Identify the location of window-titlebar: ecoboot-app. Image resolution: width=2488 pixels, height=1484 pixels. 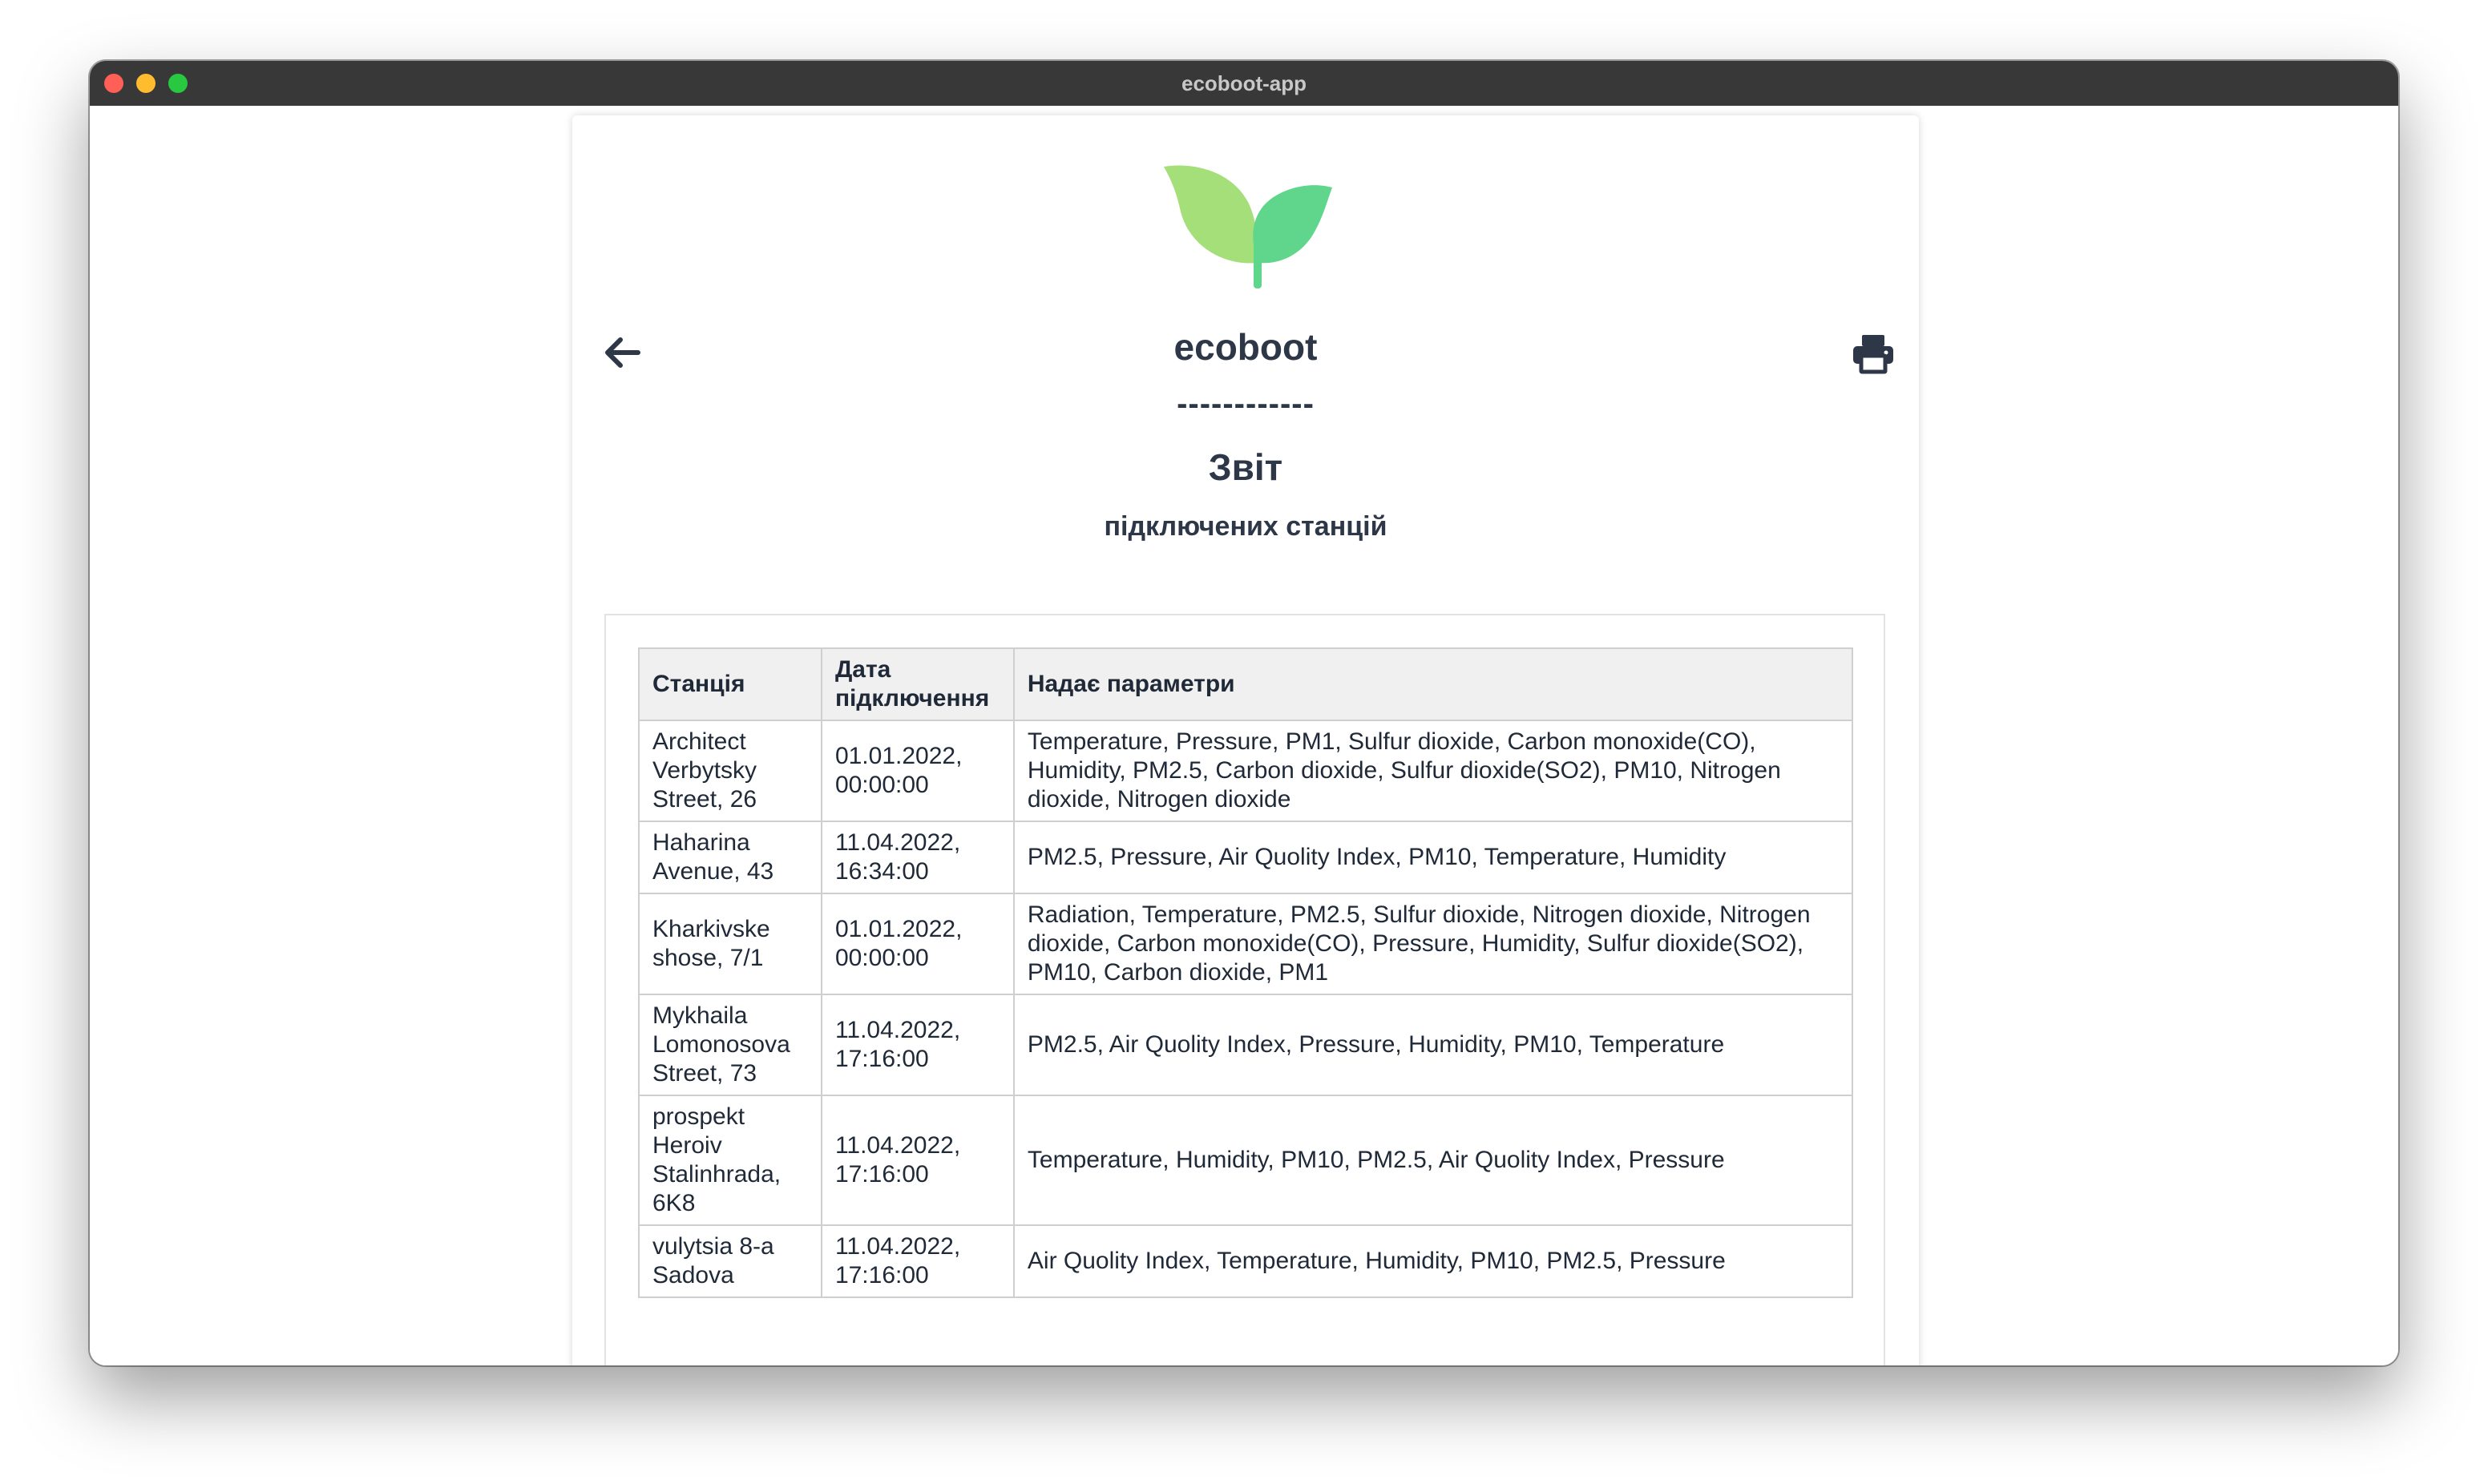
(1244, 84).